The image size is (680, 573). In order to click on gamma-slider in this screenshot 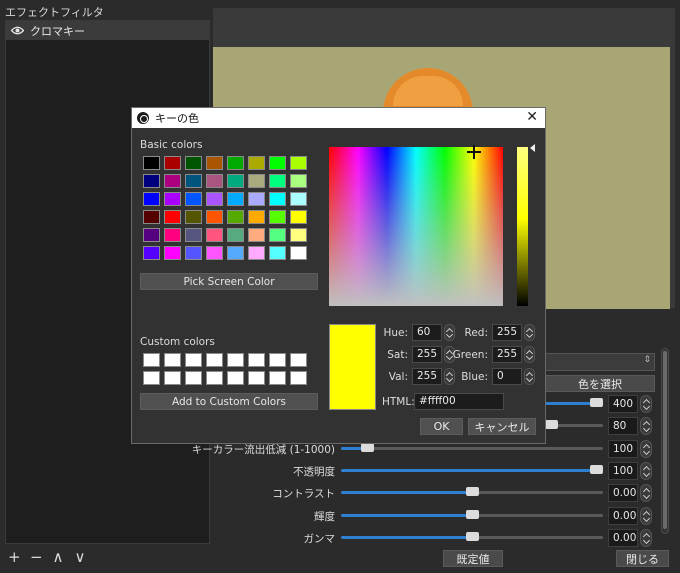, I will do `click(472, 536)`.